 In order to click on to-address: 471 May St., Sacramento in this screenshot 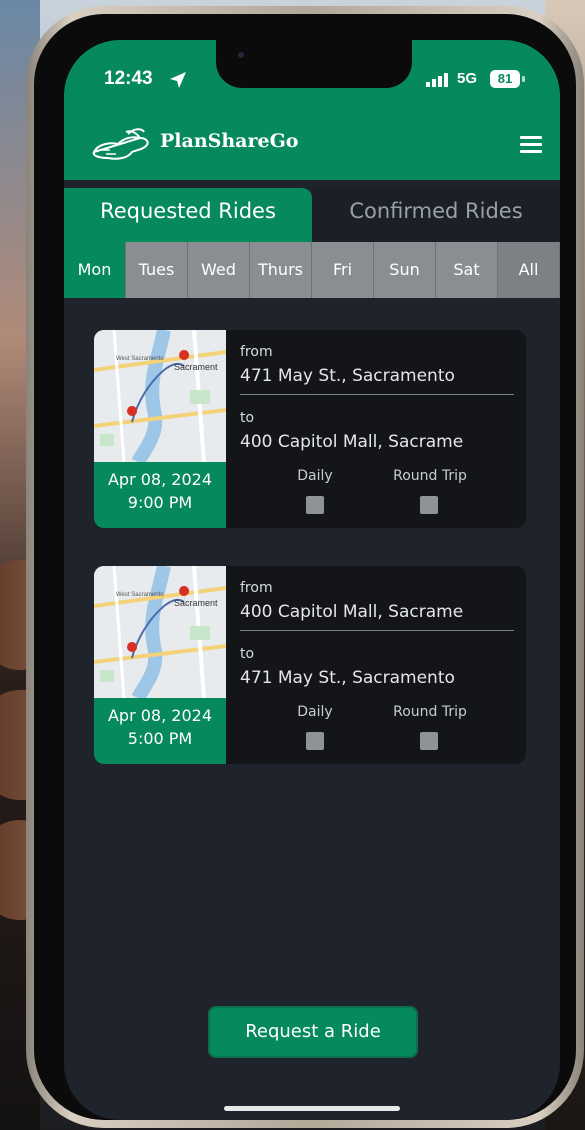, I will do `click(347, 678)`.